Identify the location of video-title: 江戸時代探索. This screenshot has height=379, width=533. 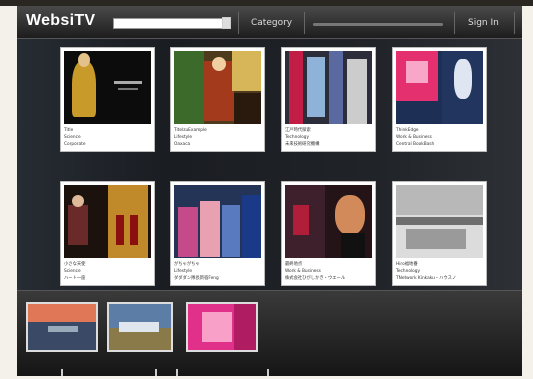
(298, 130).